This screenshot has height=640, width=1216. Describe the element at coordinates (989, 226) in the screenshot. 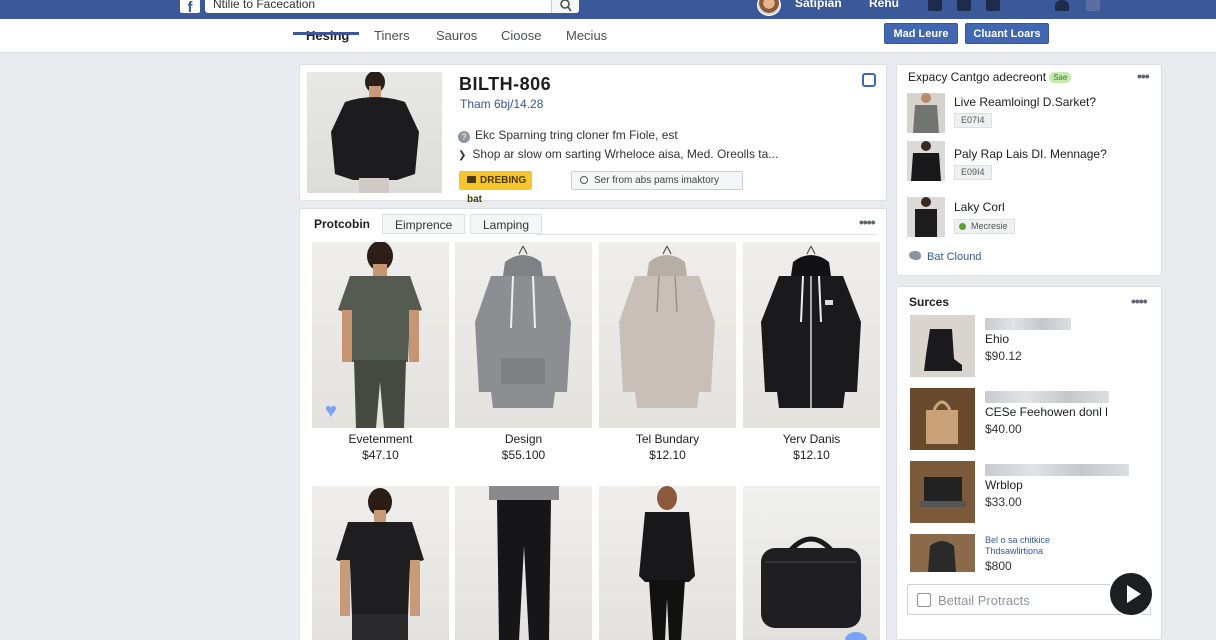

I see `suggestion-tag-text: Mecresie` at that location.